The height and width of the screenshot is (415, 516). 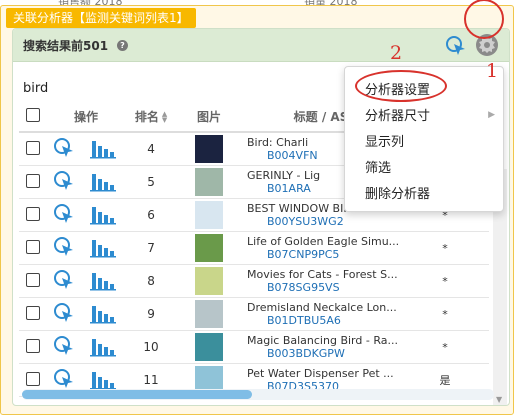 What do you see at coordinates (151, 149) in the screenshot?
I see `rank-cell: 4` at bounding box center [151, 149].